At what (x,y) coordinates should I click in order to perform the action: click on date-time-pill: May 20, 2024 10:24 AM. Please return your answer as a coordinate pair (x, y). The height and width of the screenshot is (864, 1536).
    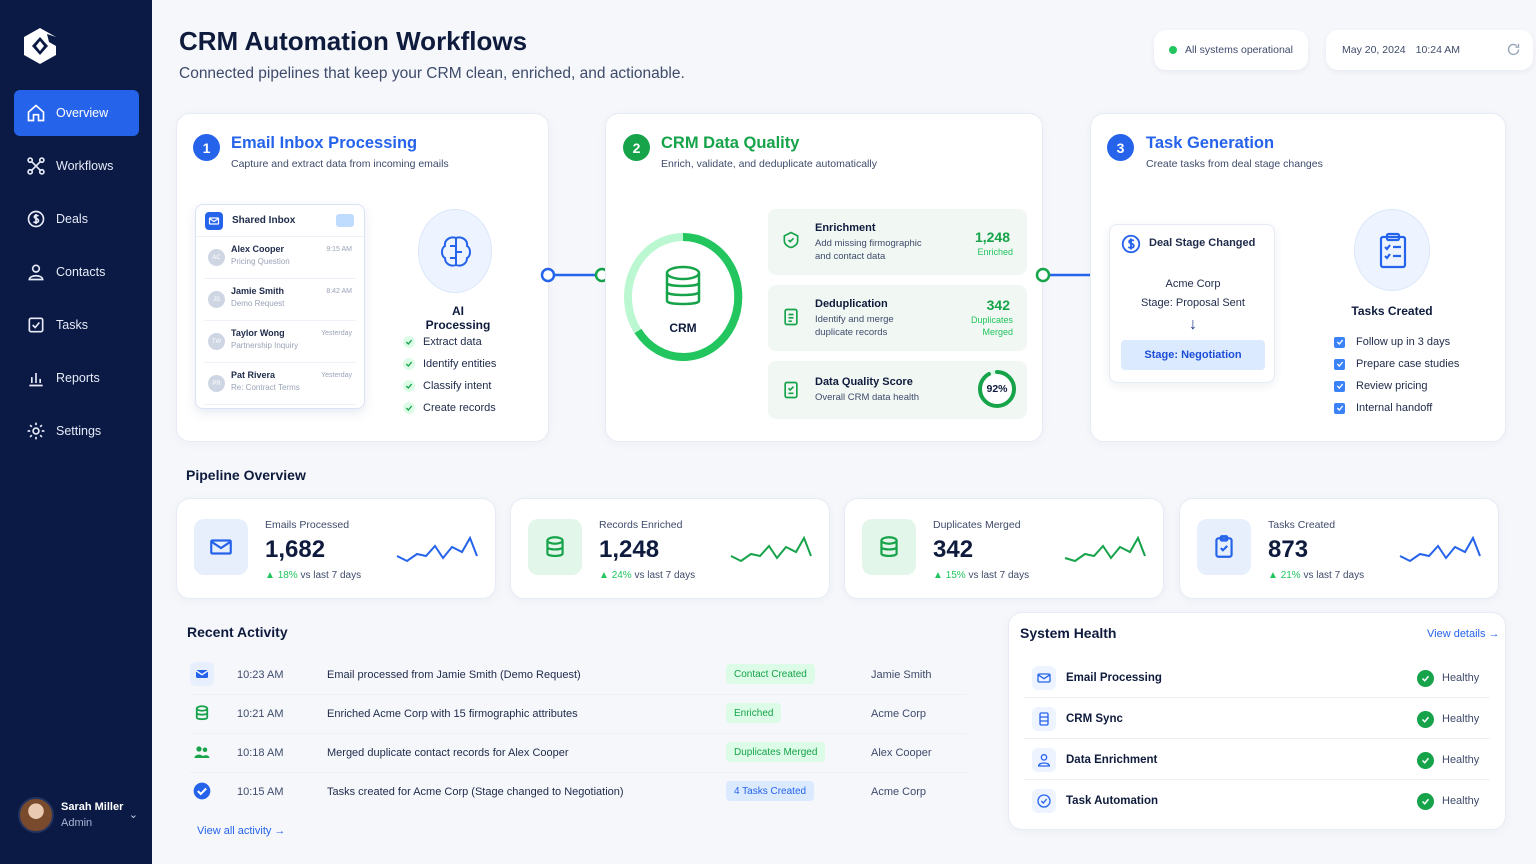
    Looking at the image, I should click on (1429, 50).